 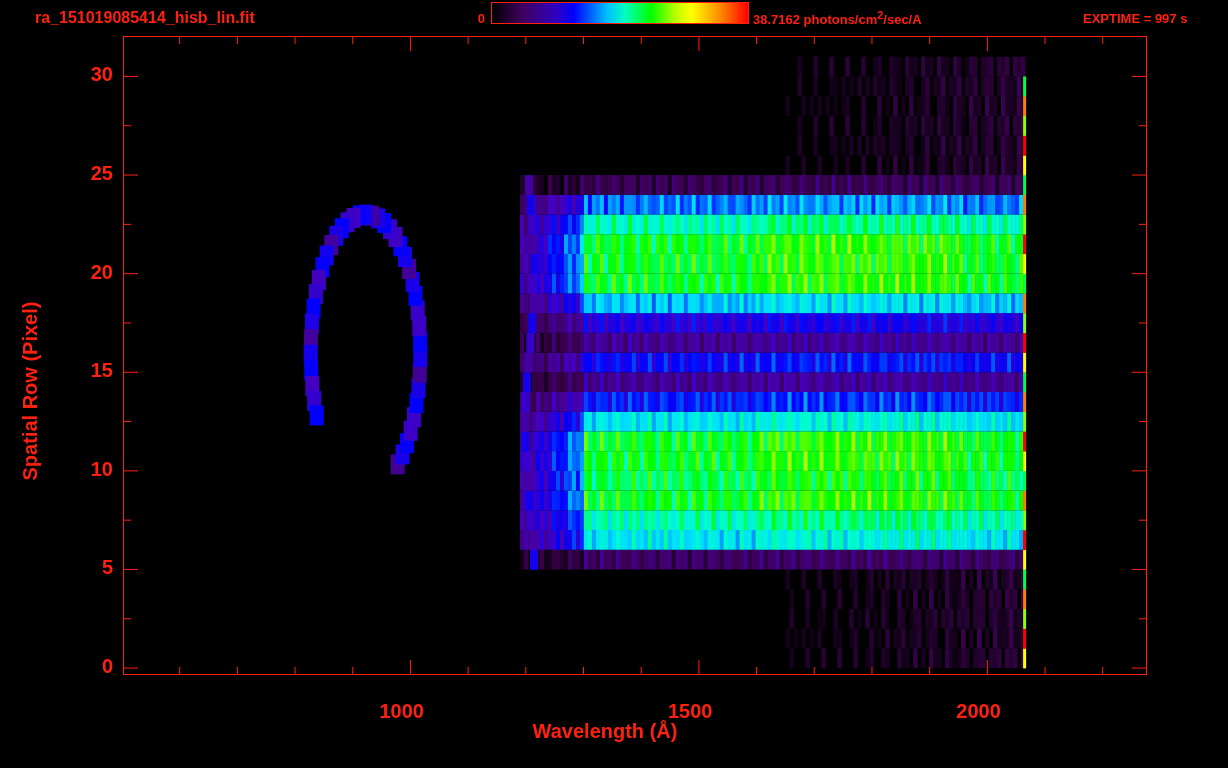 I want to click on colorbar-max-label: 38.7162 photons/cm$^{2}$/sec/A, so click(x=838, y=18).